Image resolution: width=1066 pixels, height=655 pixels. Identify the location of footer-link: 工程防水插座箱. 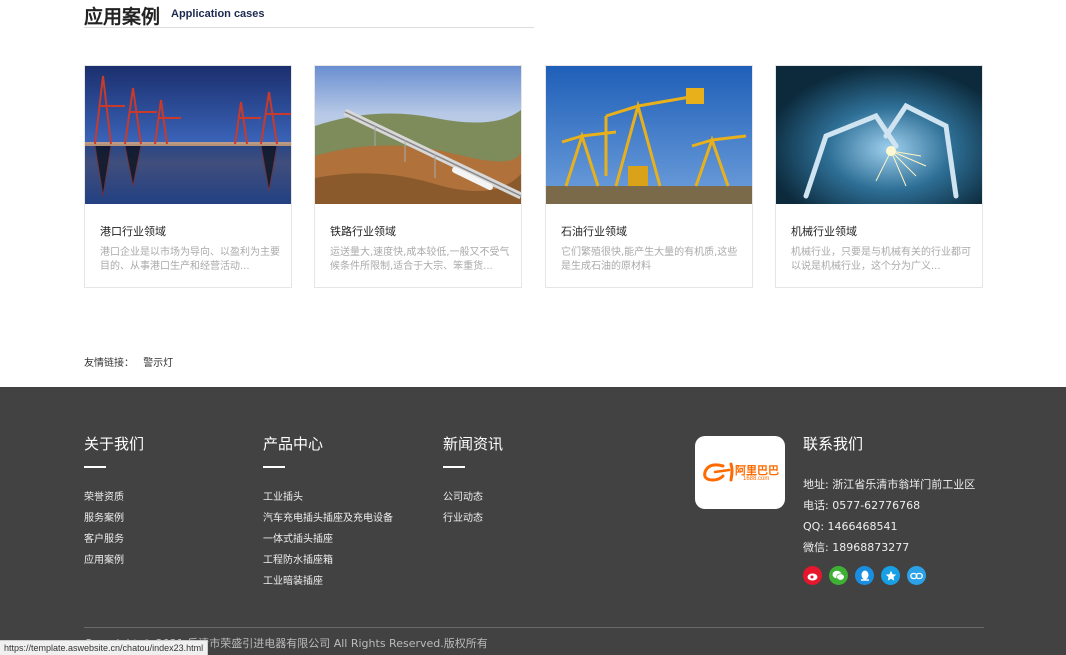
(328, 560).